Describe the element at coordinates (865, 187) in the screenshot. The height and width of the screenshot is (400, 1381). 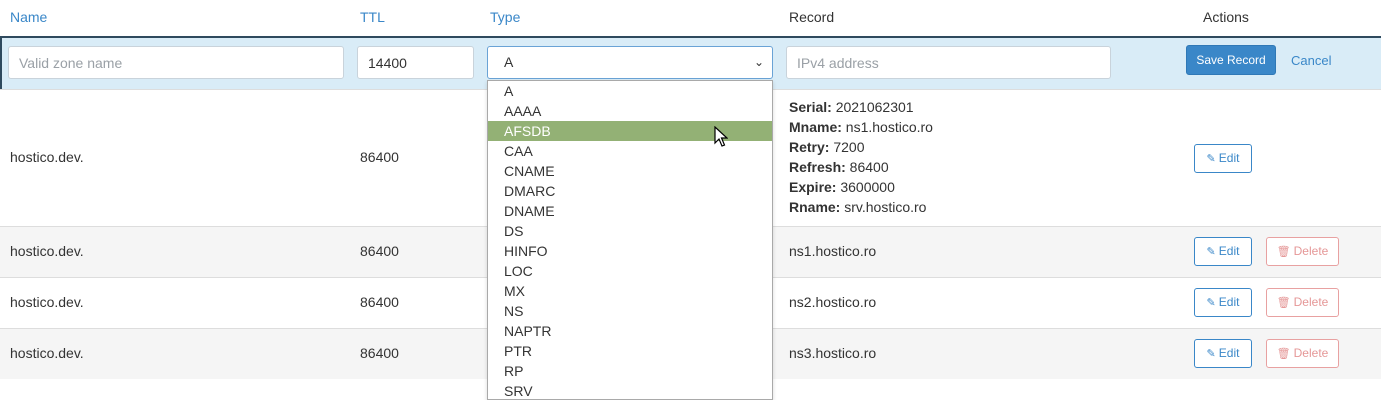
I see `soa-value: 3600000` at that location.